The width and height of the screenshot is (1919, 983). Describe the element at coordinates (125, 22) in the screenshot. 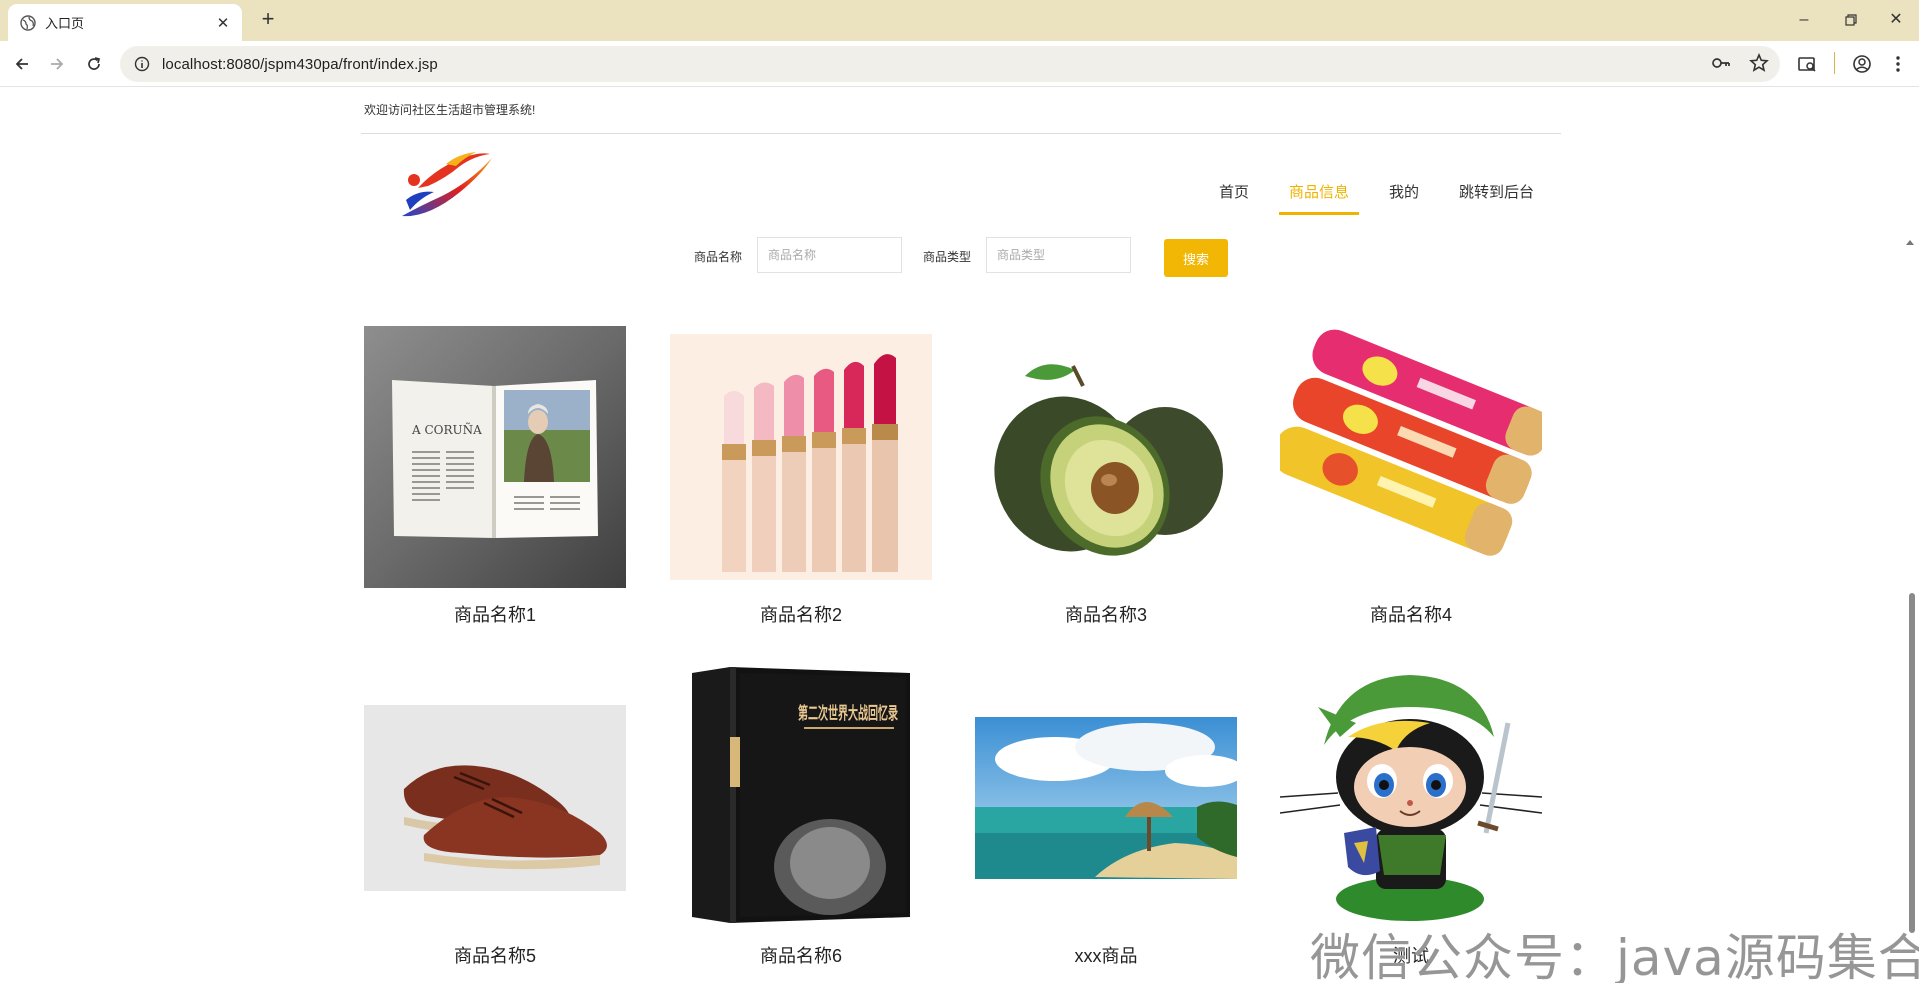

I see `browser-tab: 入口页 ✕` at that location.